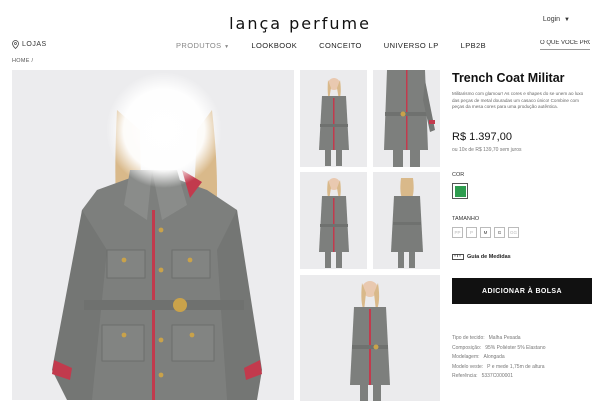 The image size is (600, 401). Describe the element at coordinates (458, 175) in the screenshot. I see `color-label: COR` at that location.